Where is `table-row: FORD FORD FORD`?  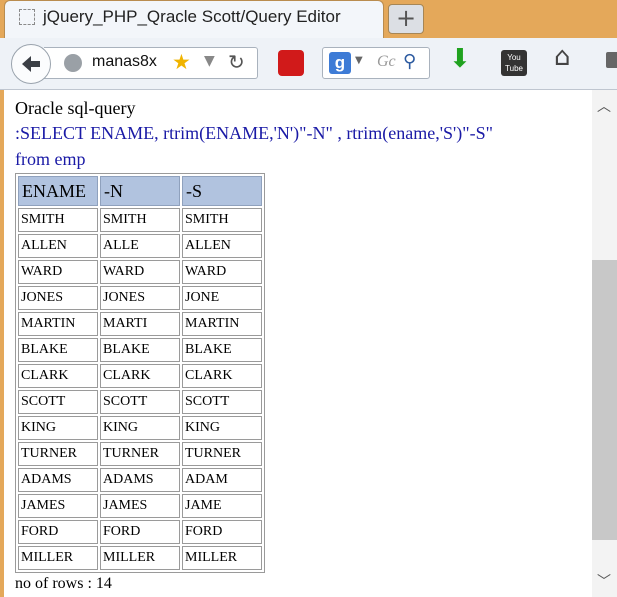 table-row: FORD FORD FORD is located at coordinates (140, 532).